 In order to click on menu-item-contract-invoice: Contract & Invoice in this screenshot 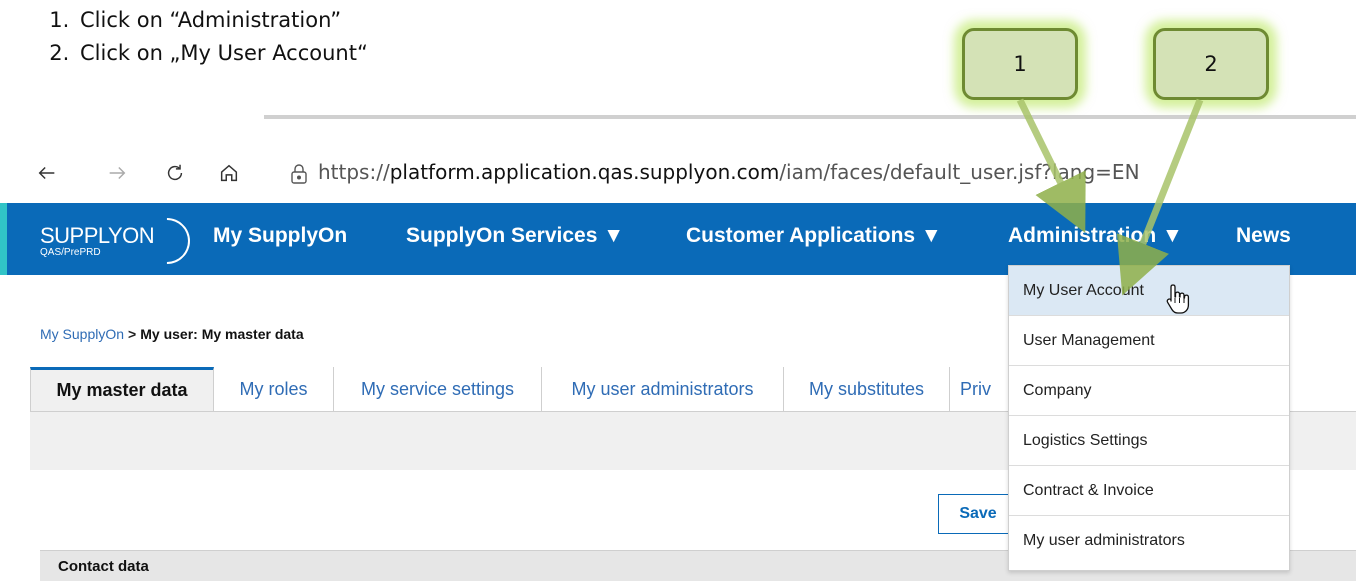, I will do `click(1149, 491)`.